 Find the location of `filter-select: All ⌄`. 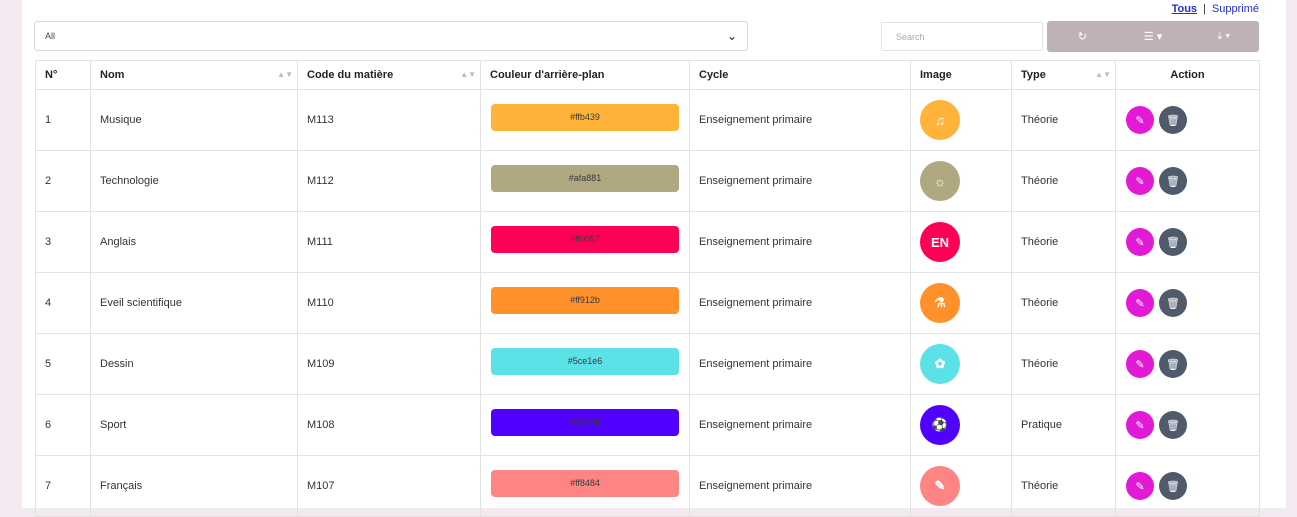

filter-select: All ⌄ is located at coordinates (391, 36).